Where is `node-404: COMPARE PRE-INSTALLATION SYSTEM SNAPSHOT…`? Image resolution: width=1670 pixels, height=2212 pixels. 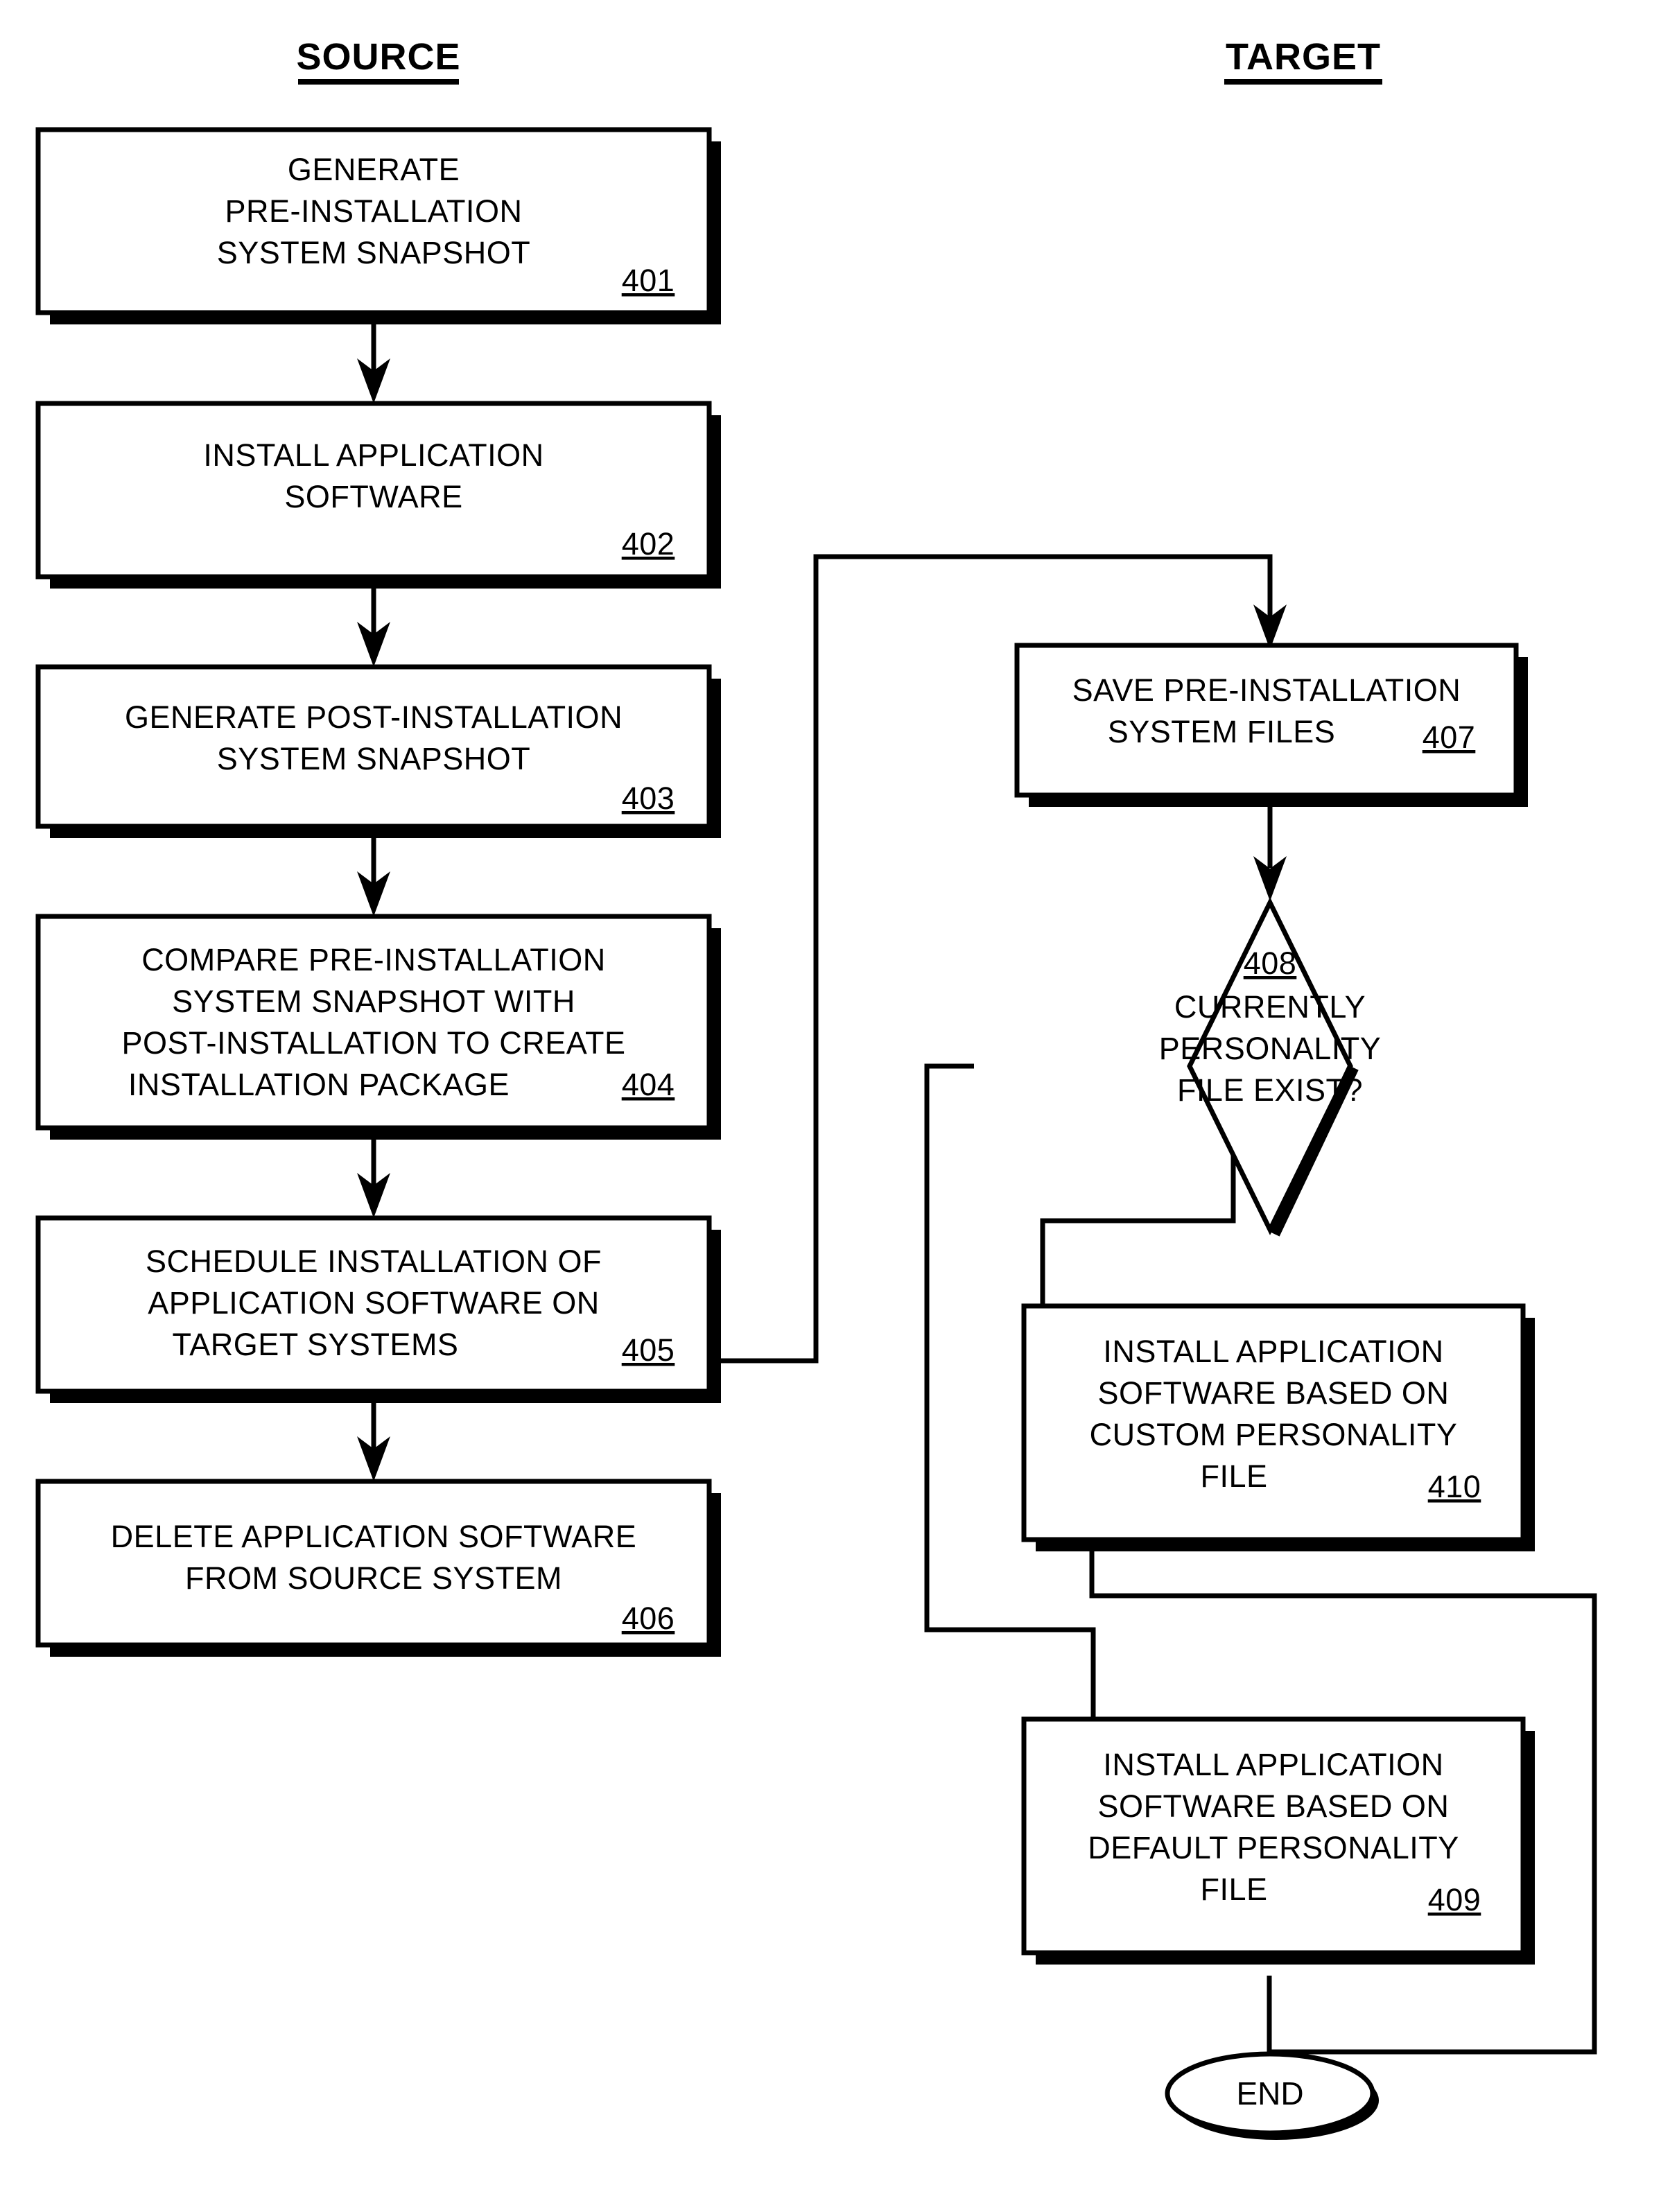
node-404: COMPARE PRE-INSTALLATION SYSTEM SNAPSHOT… is located at coordinates (378, 1027).